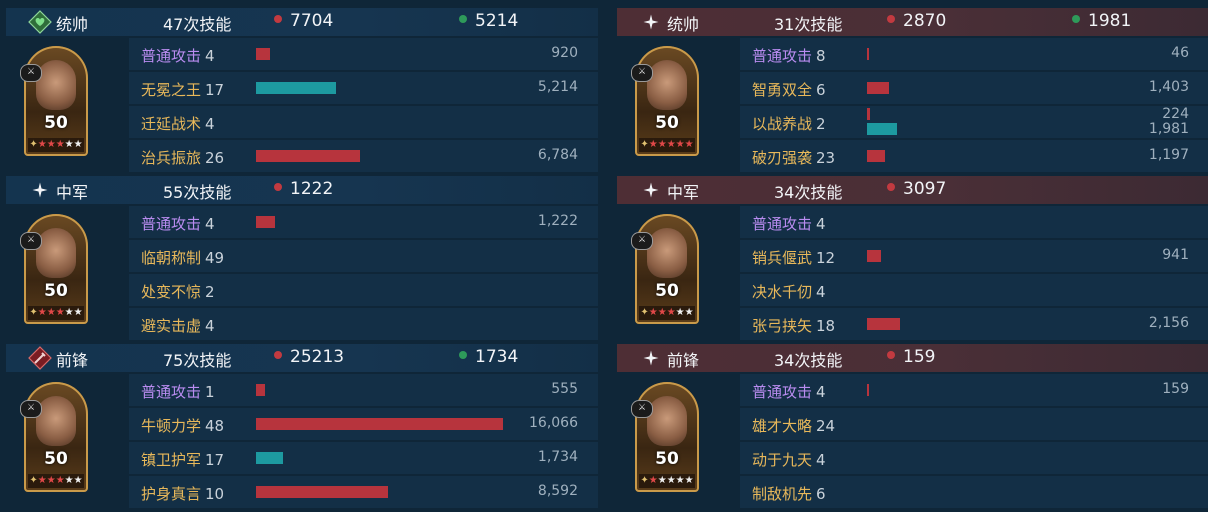 The height and width of the screenshot is (512, 1208). I want to click on skill-row: 普通攻击 8 46, so click(974, 54).